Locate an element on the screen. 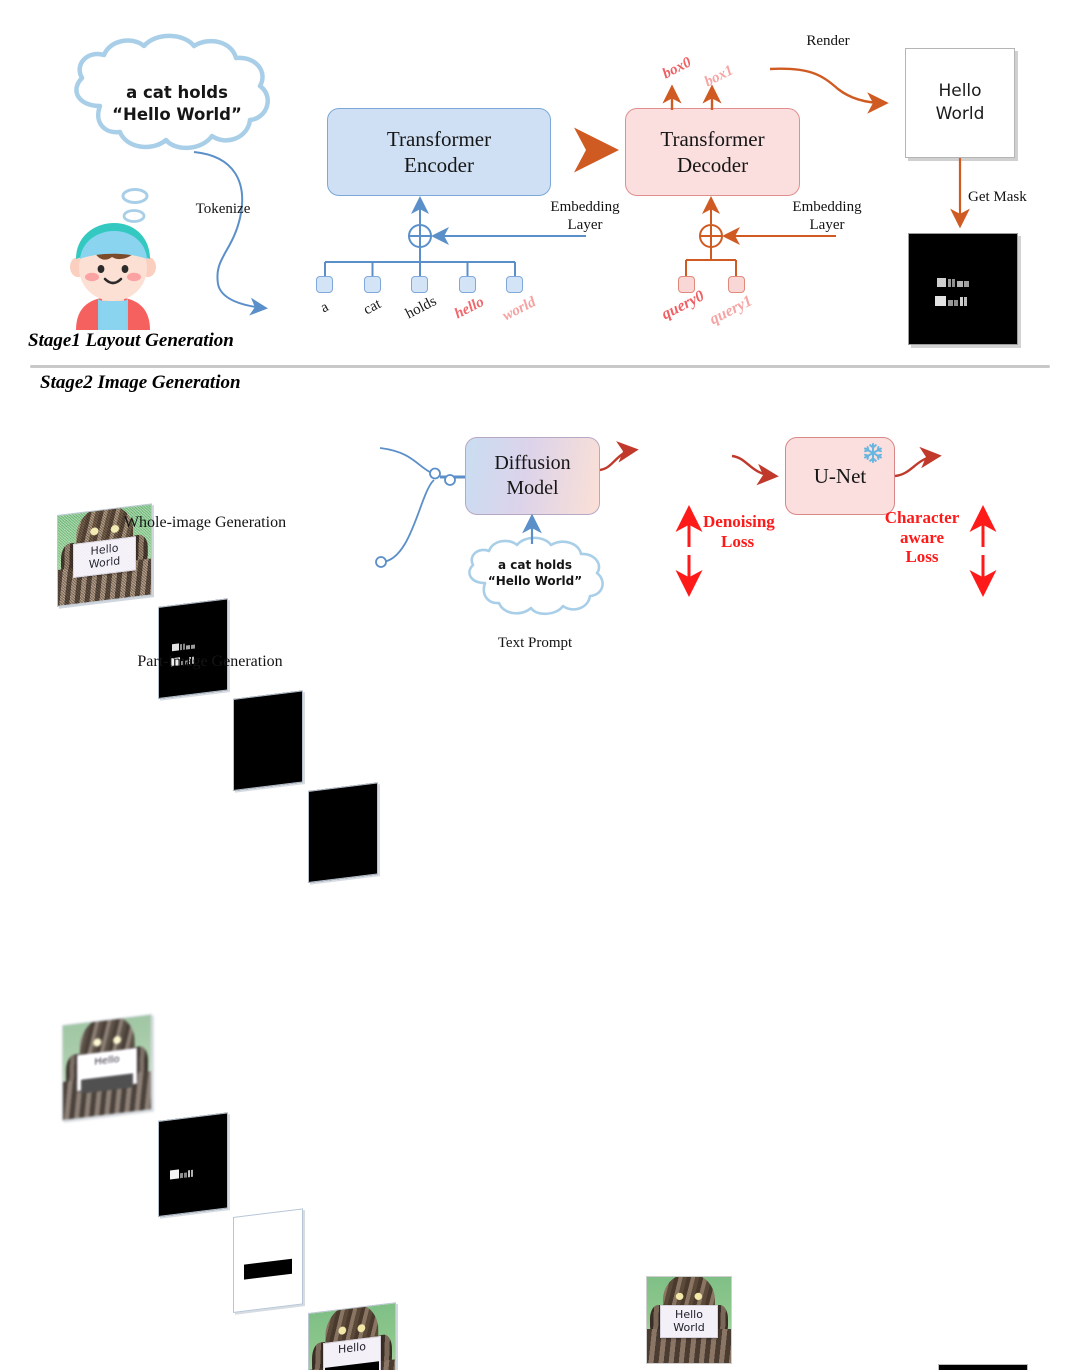 The image size is (1080, 1370). thought-bubble-large is located at coordinates (135, 198).